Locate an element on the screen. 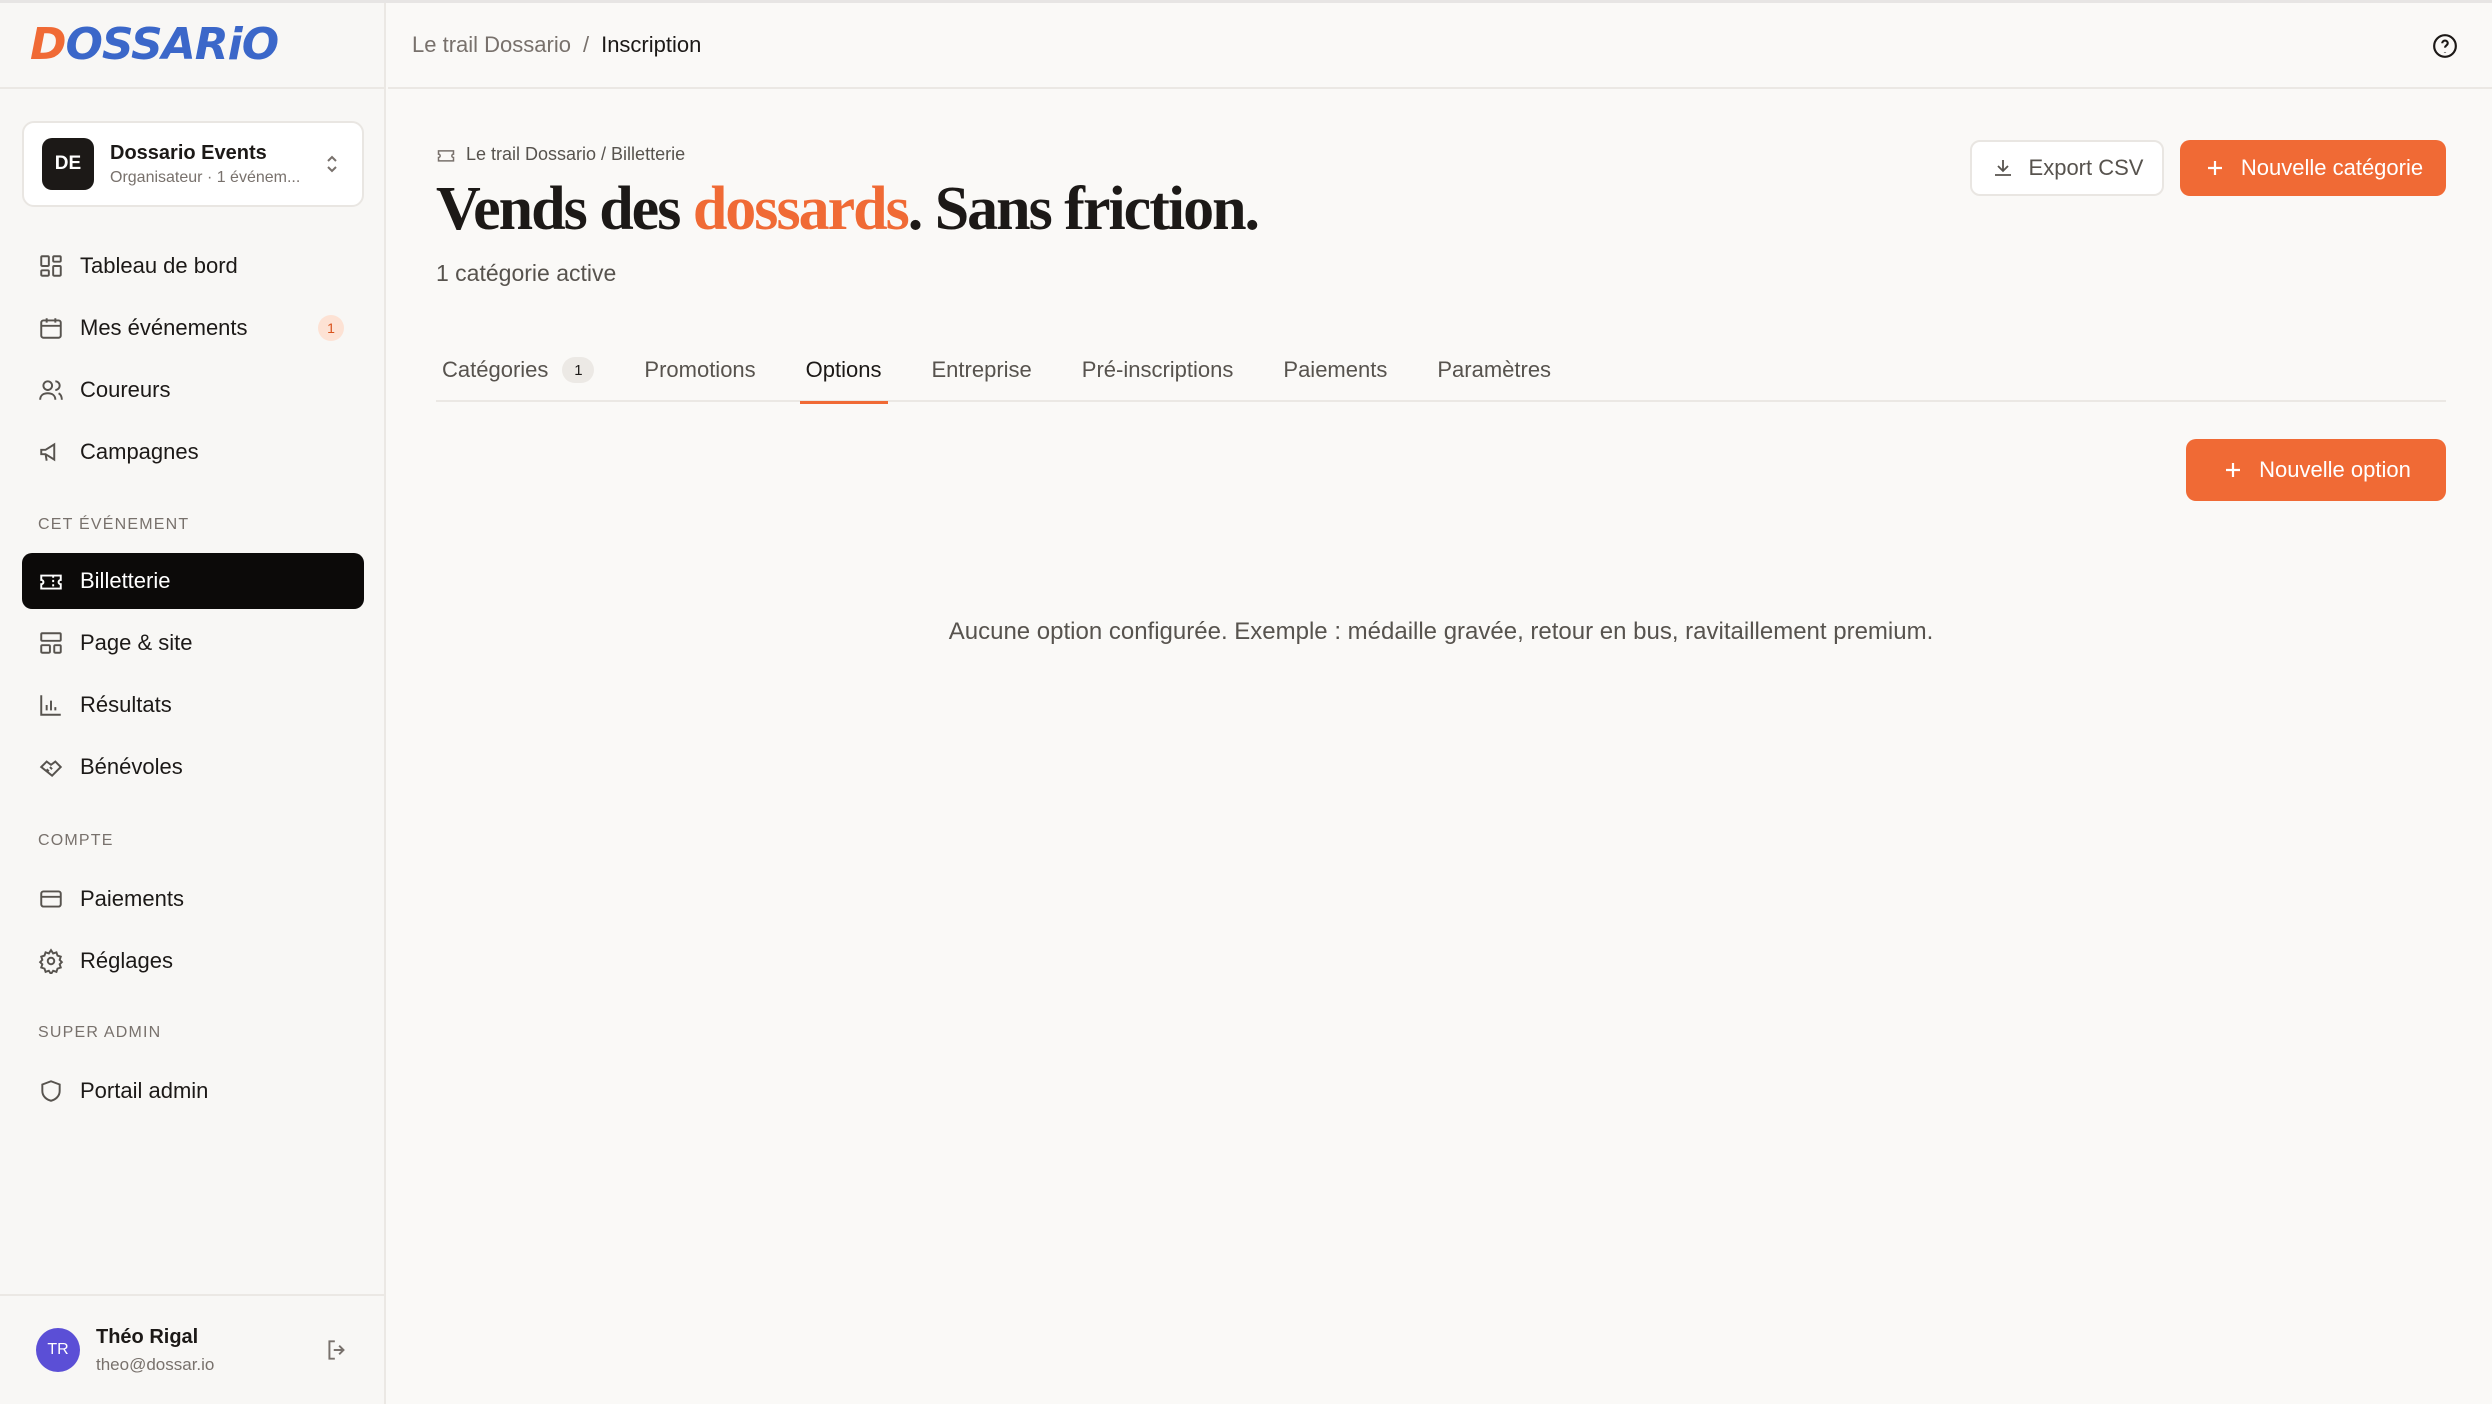 This screenshot has height=1404, width=2492. nav-item-events: Mes événements 1 is located at coordinates (193, 328).